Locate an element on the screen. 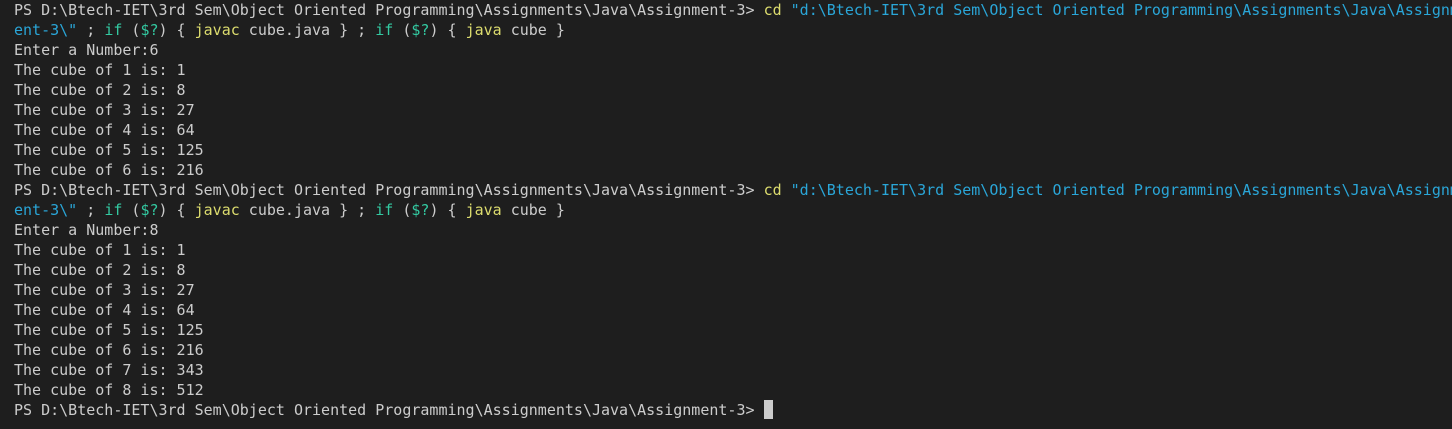 This screenshot has height=429, width=1452. output-line: The cube of 8 is: 512 is located at coordinates (109, 390).